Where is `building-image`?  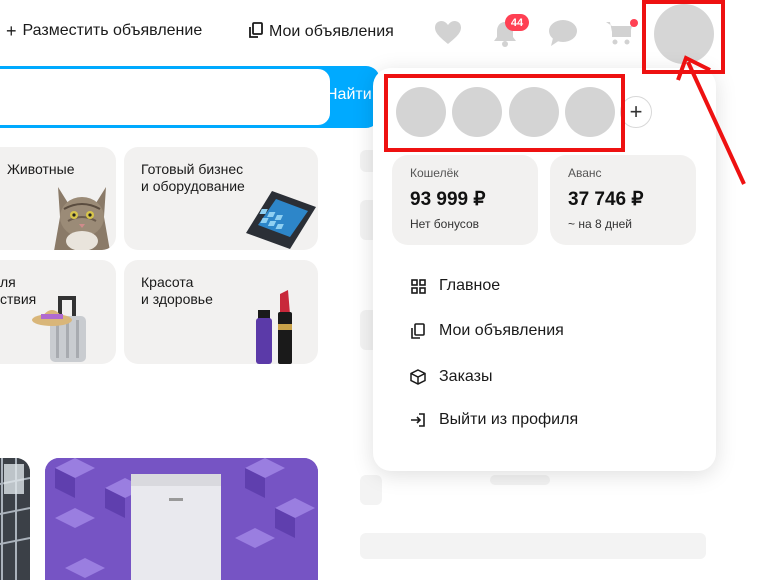 building-image is located at coordinates (15, 519).